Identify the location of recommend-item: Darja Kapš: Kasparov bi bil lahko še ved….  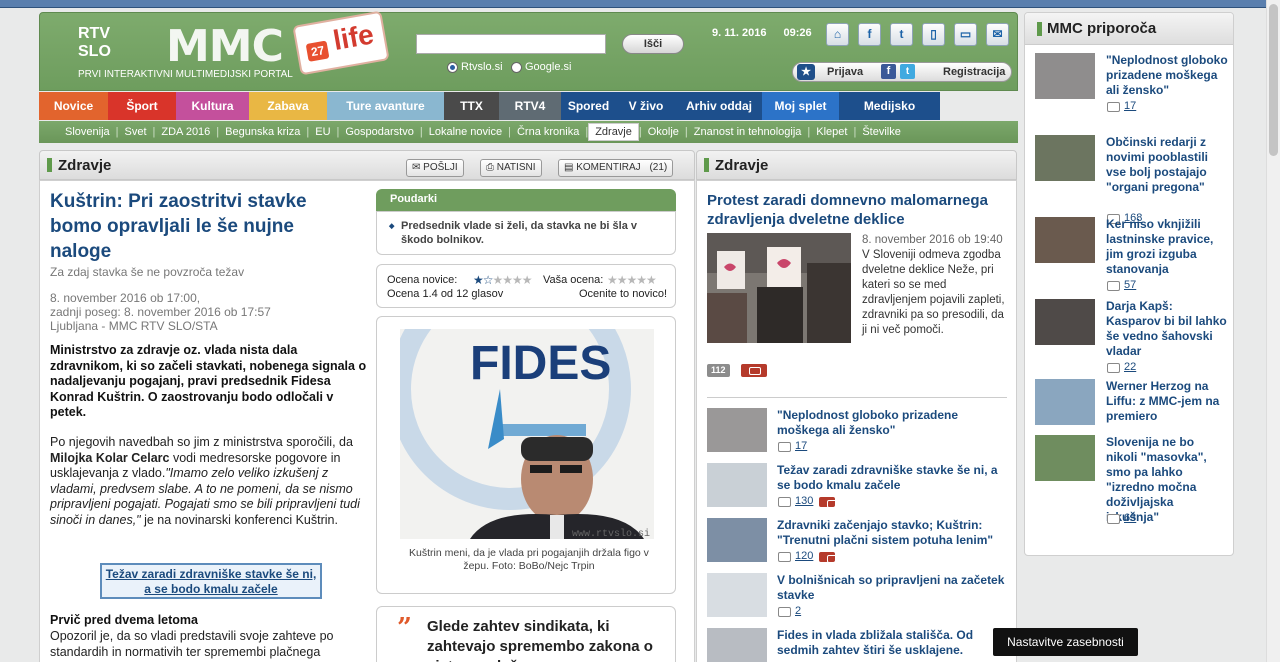
(1132, 337).